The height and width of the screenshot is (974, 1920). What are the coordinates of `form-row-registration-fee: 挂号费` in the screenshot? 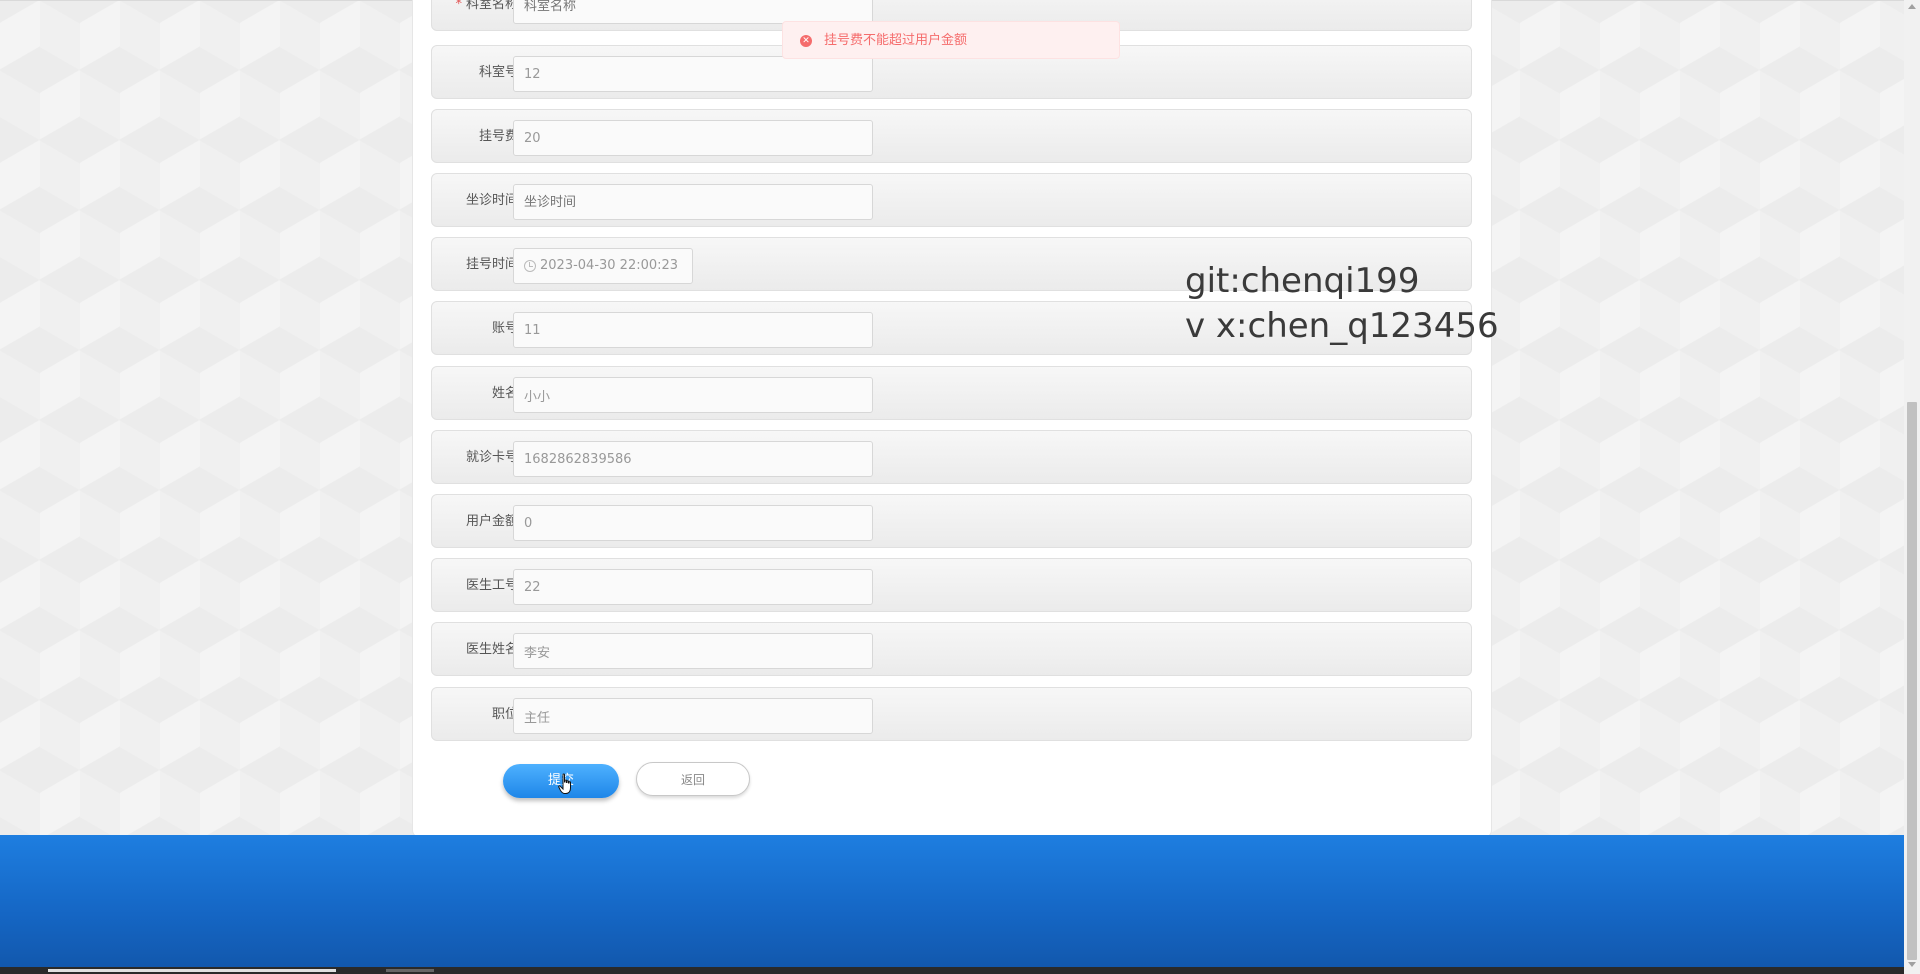 It's located at (951, 136).